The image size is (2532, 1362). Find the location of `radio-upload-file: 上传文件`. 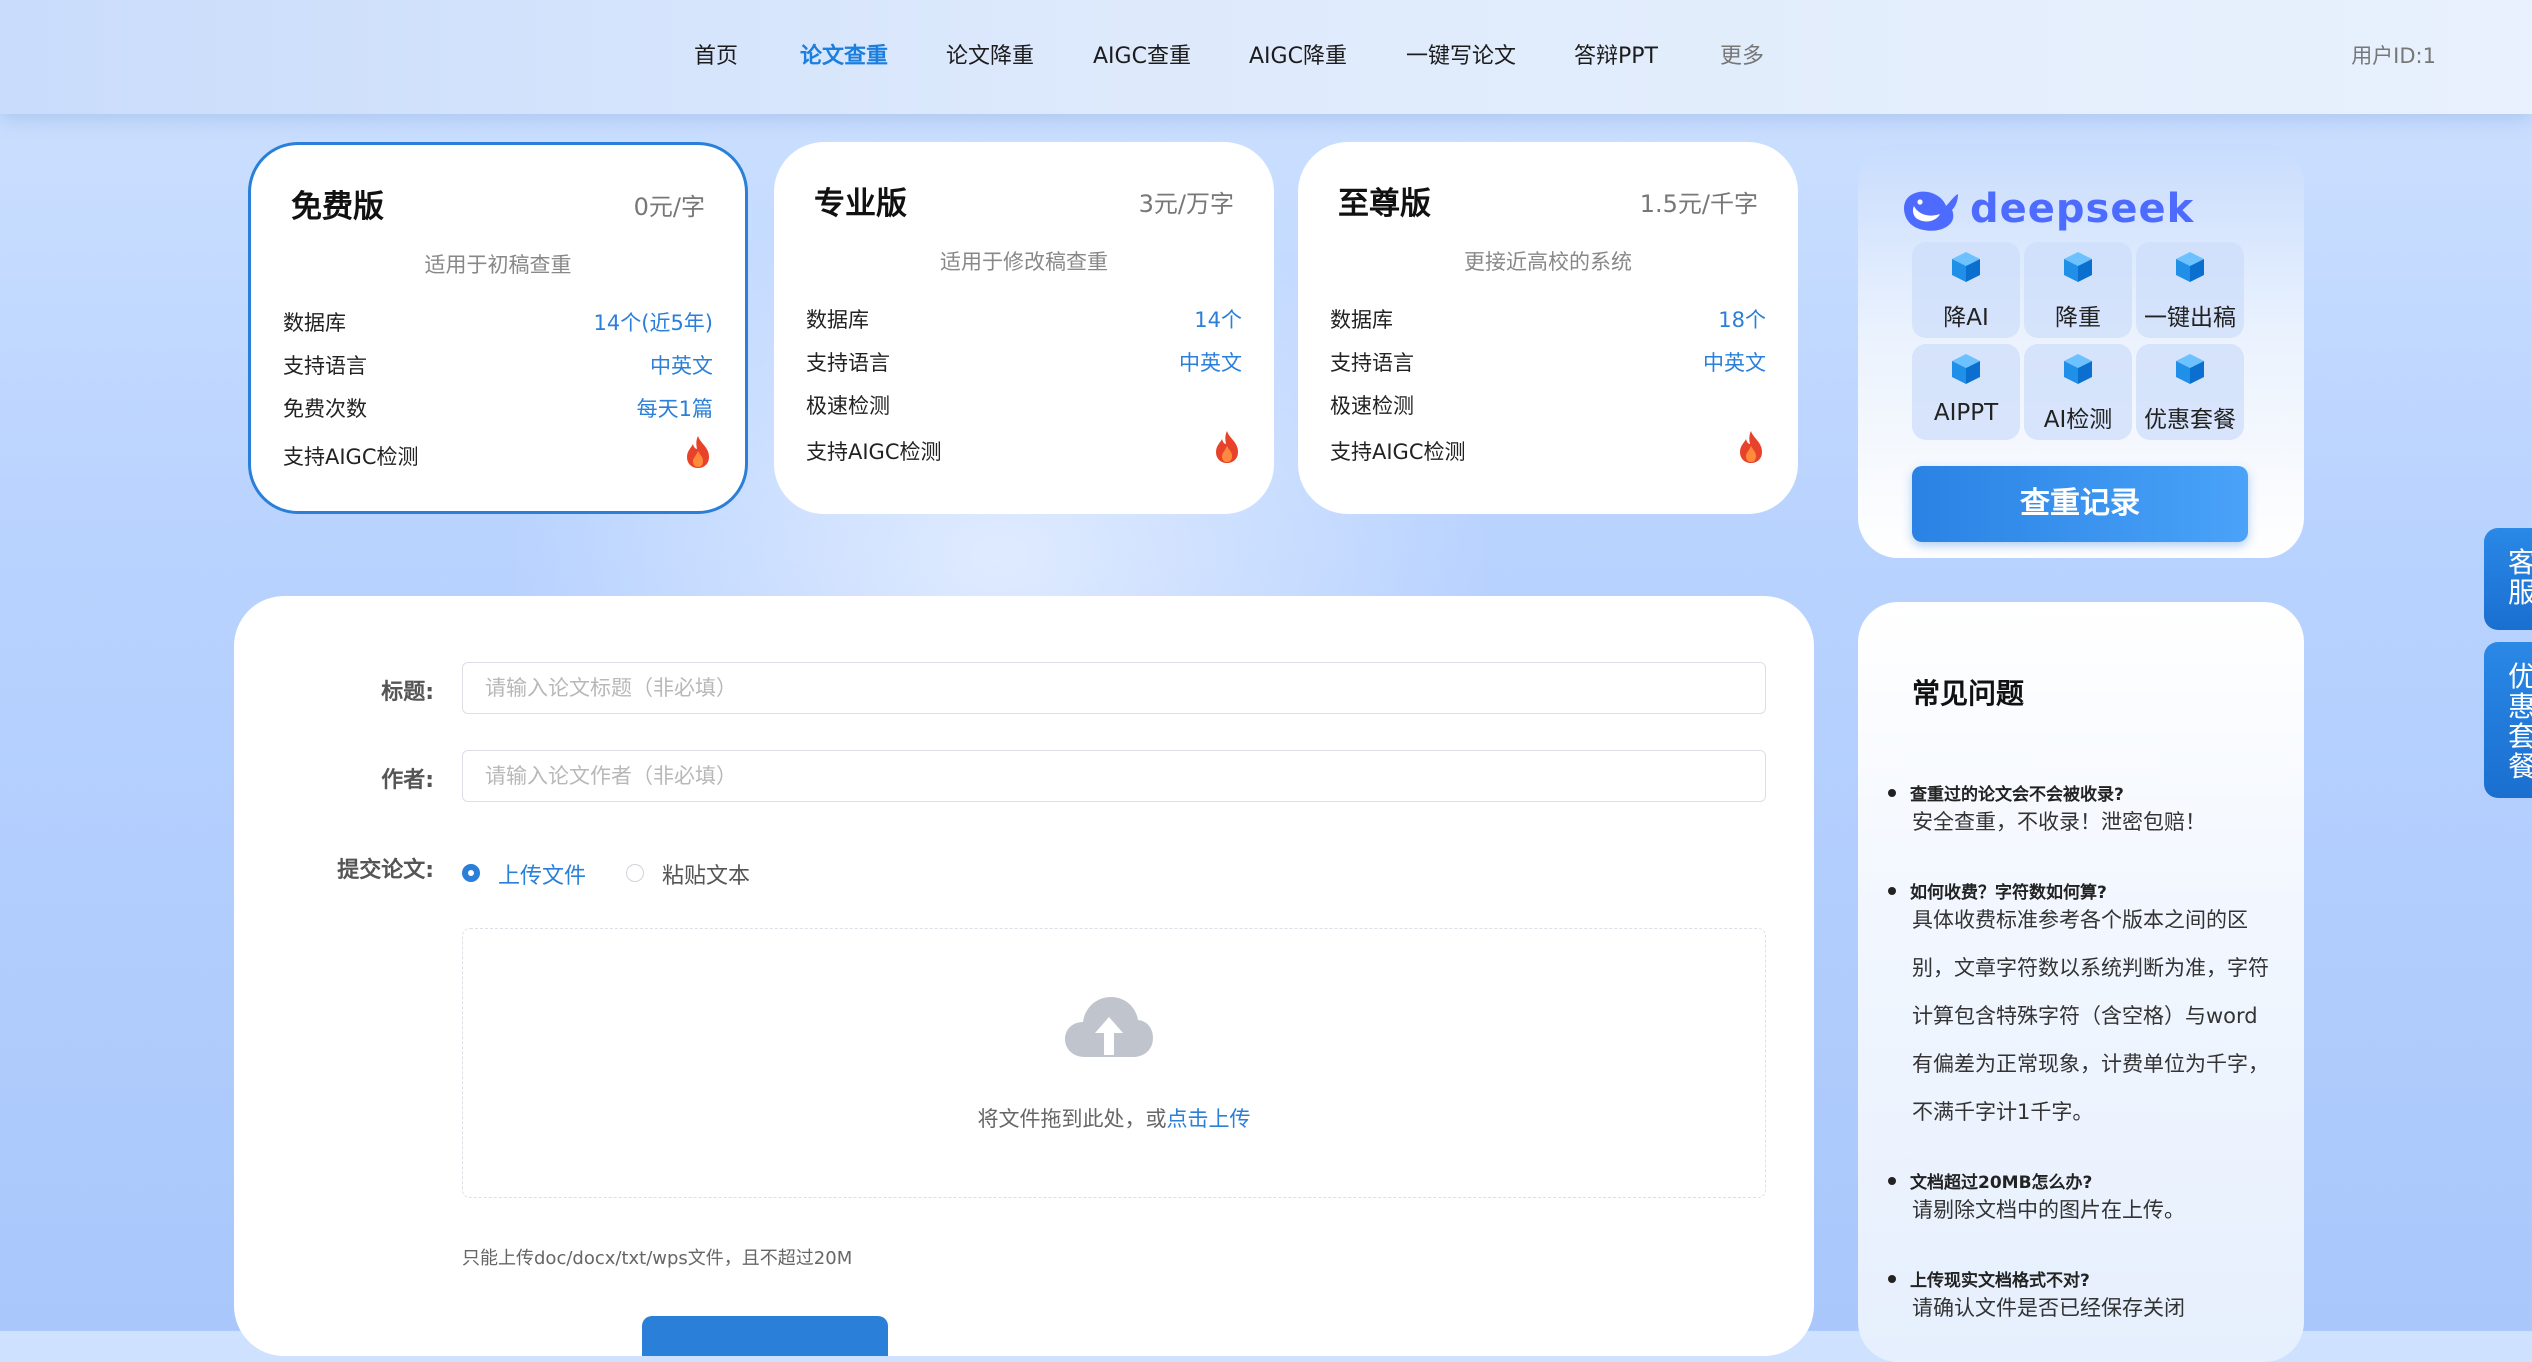

radio-upload-file: 上传文件 is located at coordinates (532, 873).